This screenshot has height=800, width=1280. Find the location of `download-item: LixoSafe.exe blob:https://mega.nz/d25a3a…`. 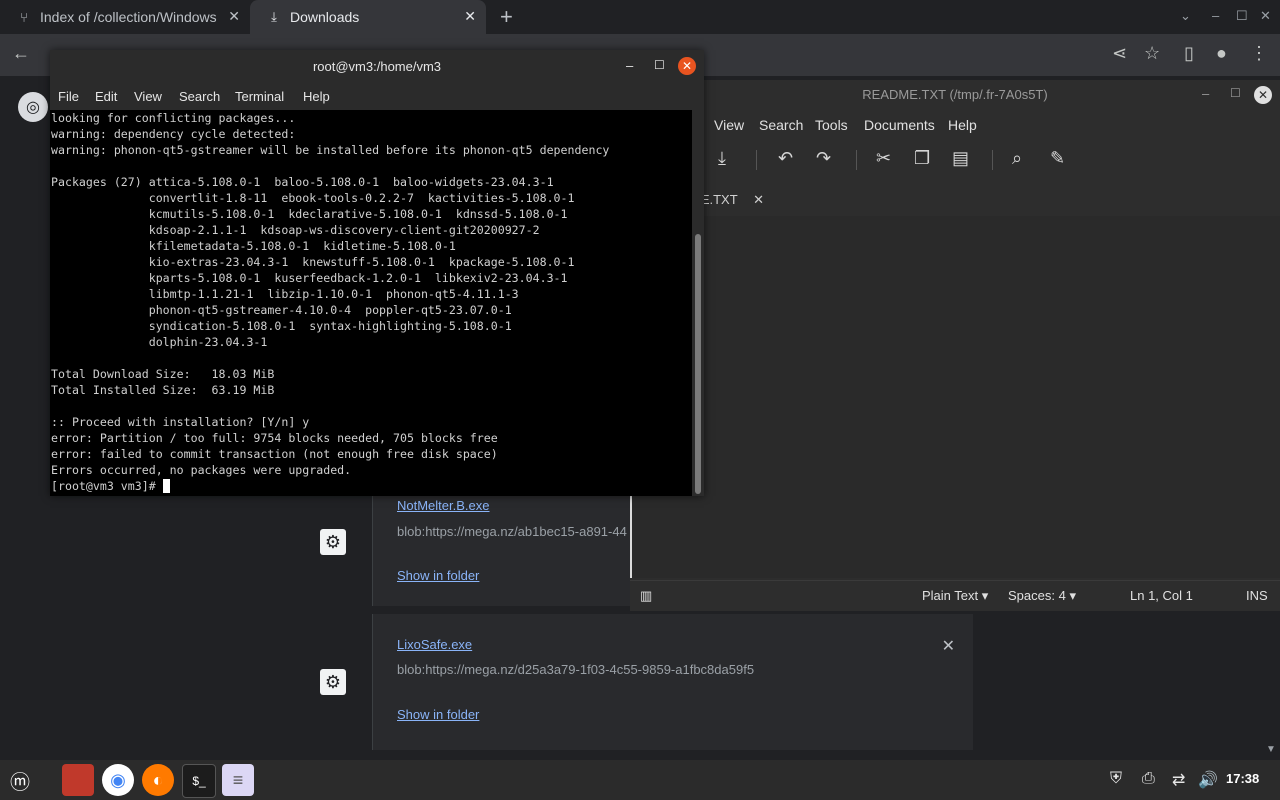

download-item: LixoSafe.exe blob:https://mega.nz/d25a3a… is located at coordinates (672, 682).